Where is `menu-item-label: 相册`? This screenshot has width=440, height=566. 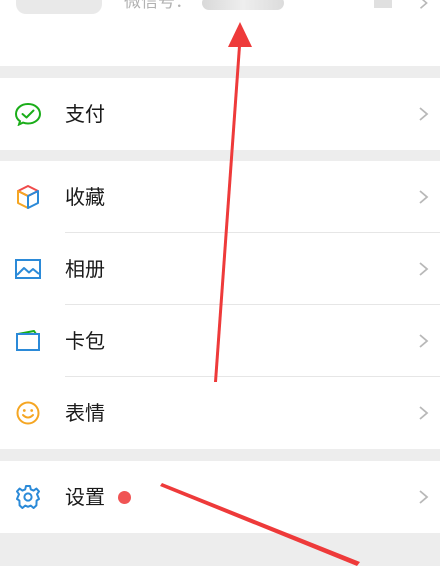 menu-item-label: 相册 is located at coordinates (85, 269).